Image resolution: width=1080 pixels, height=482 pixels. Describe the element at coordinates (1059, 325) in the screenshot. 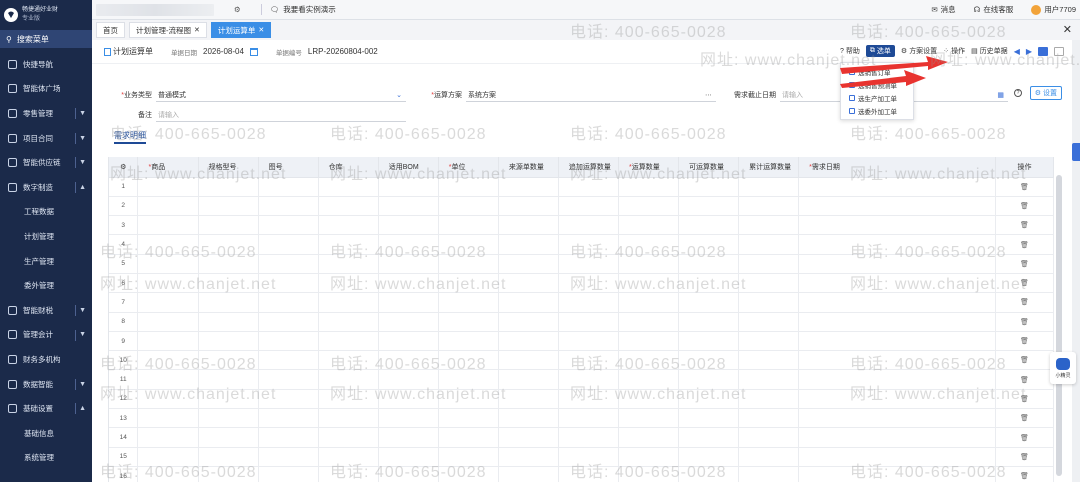

I see `scrollbar` at that location.